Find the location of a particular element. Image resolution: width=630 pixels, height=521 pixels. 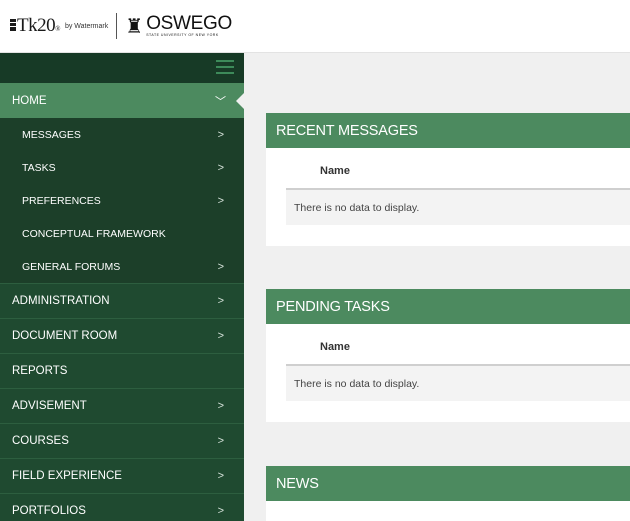

sidebar-subitem-label: TASKS is located at coordinates (39, 167).